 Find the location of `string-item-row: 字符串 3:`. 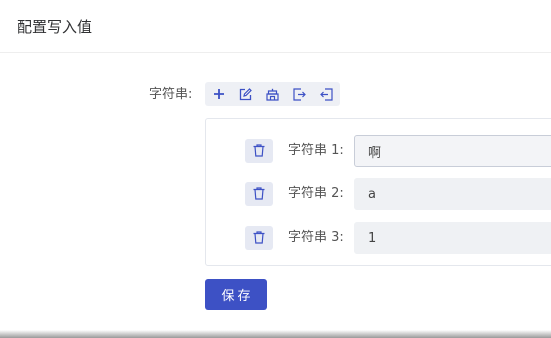

string-item-row: 字符串 3: is located at coordinates (378, 238).